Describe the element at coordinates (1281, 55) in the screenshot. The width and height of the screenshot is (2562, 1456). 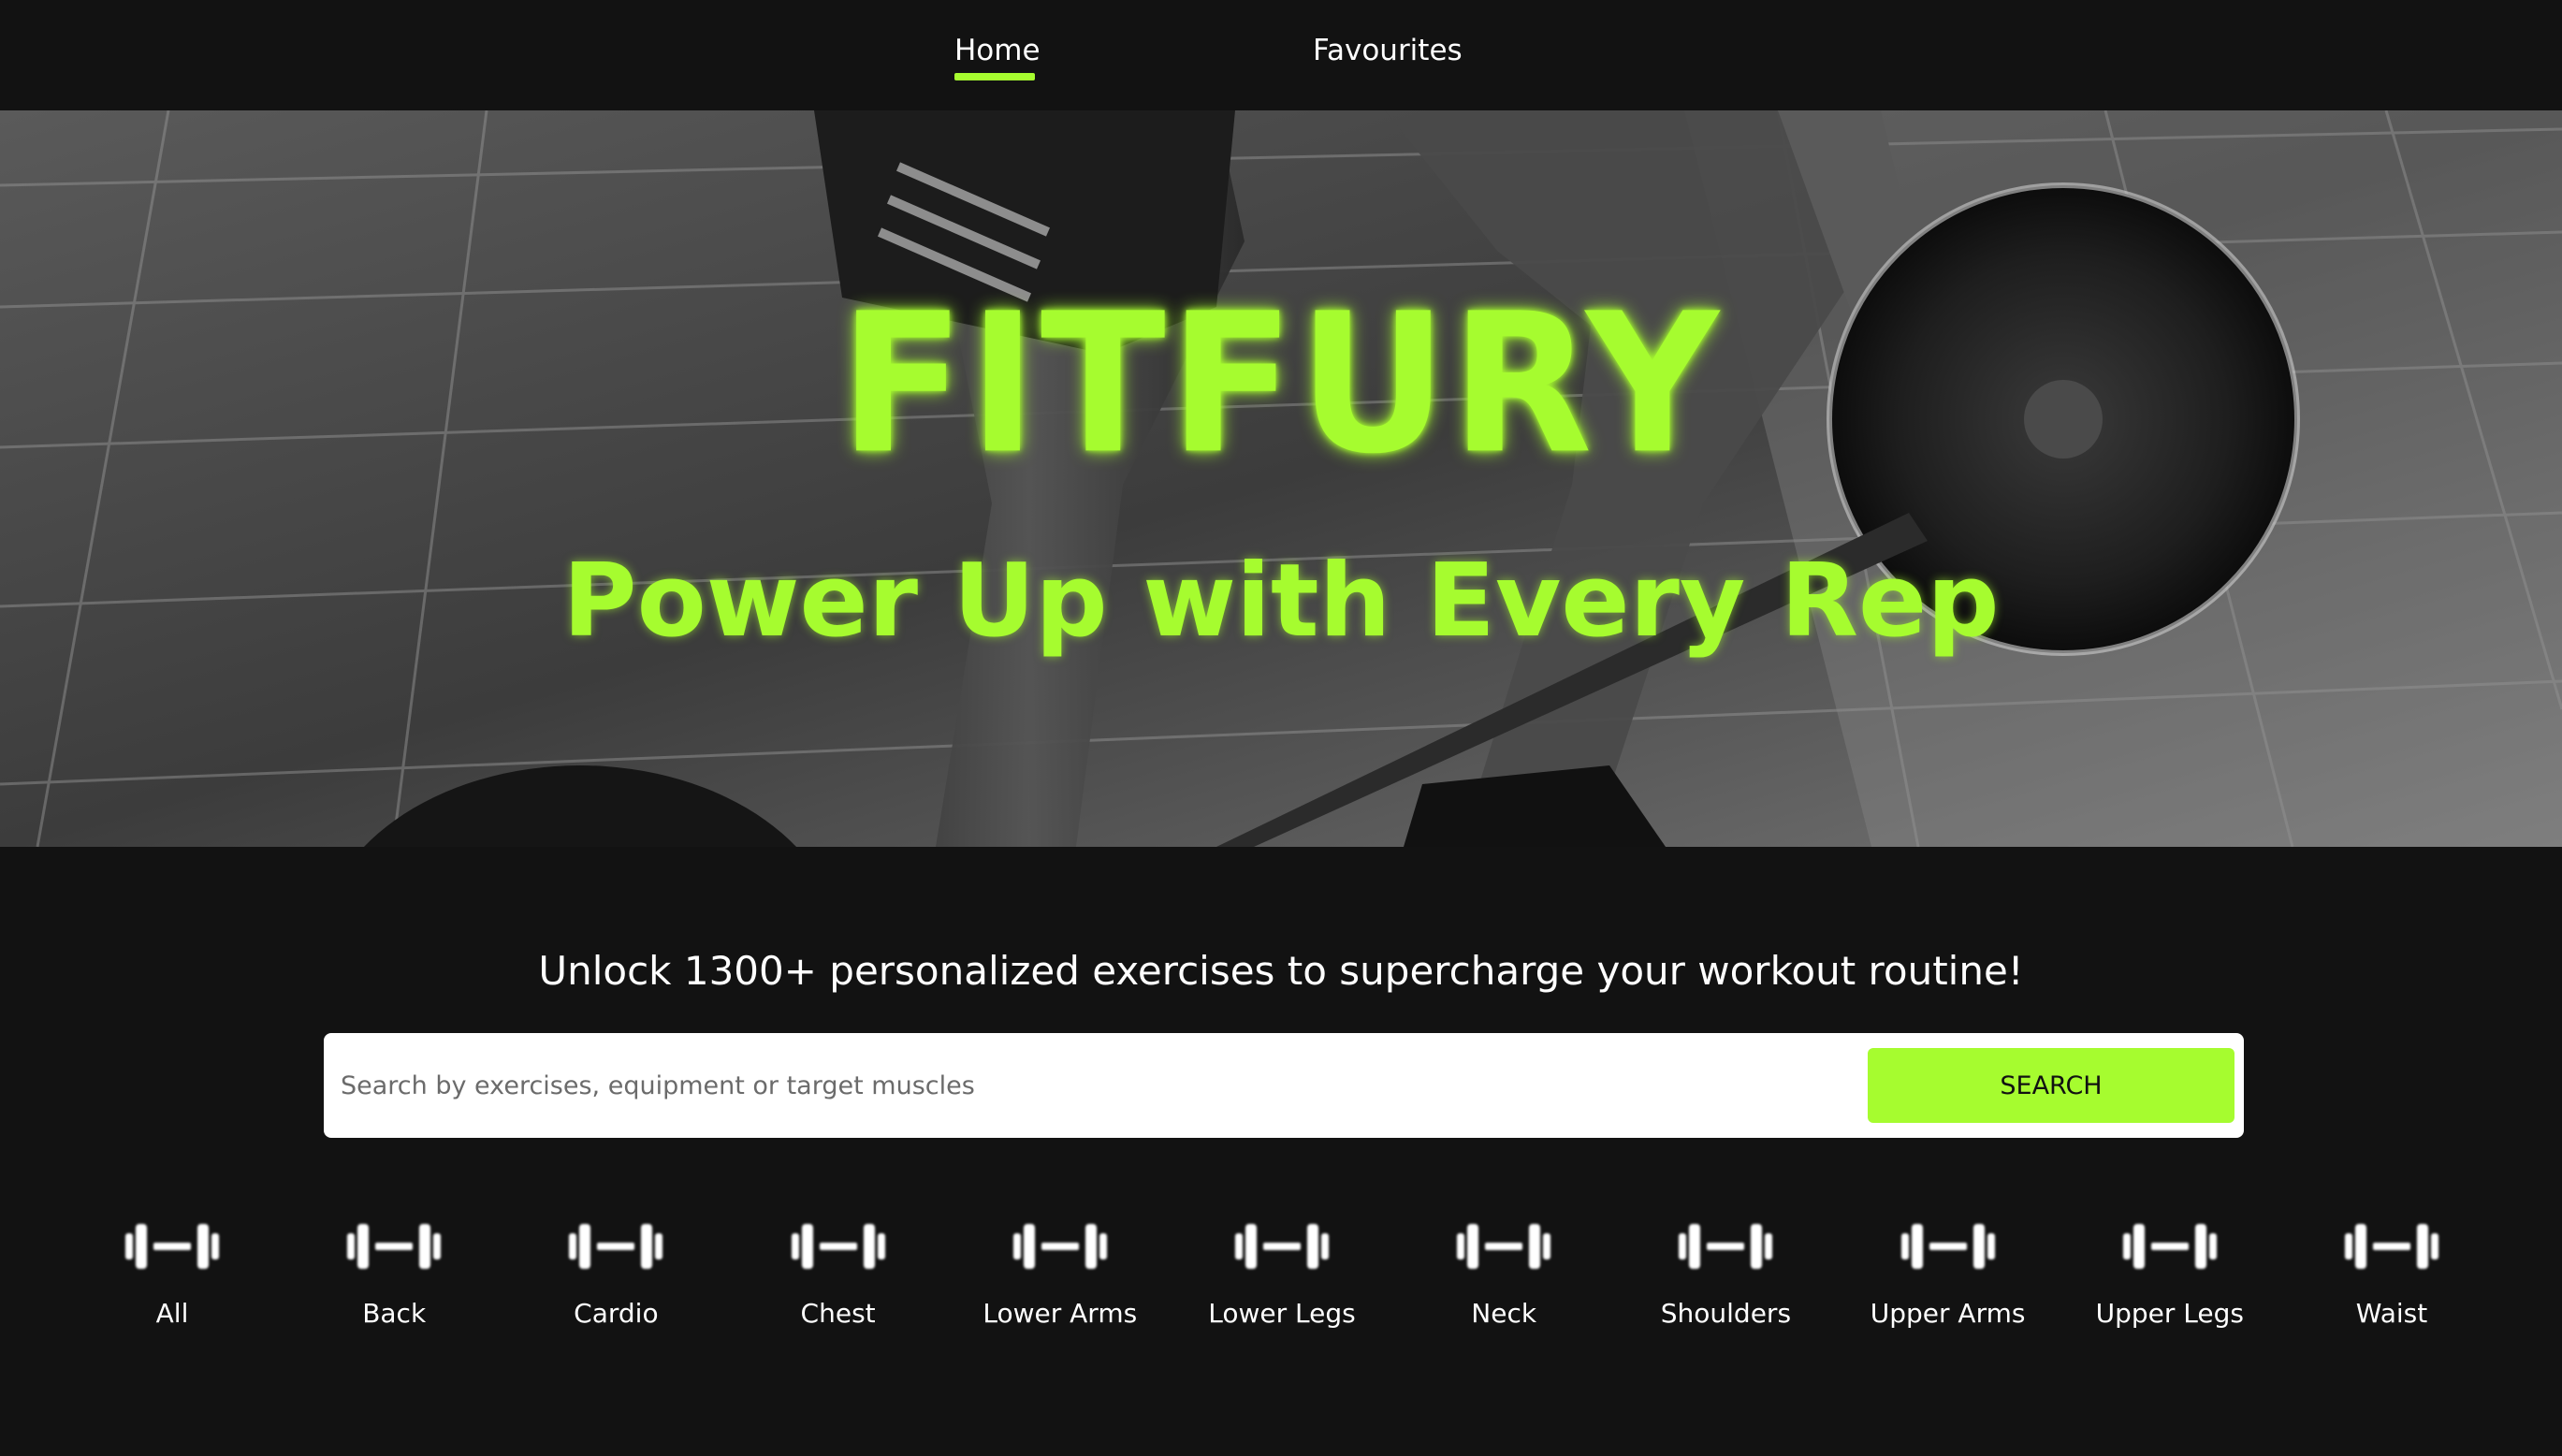
I see `top-navigation: Home Favourites` at that location.